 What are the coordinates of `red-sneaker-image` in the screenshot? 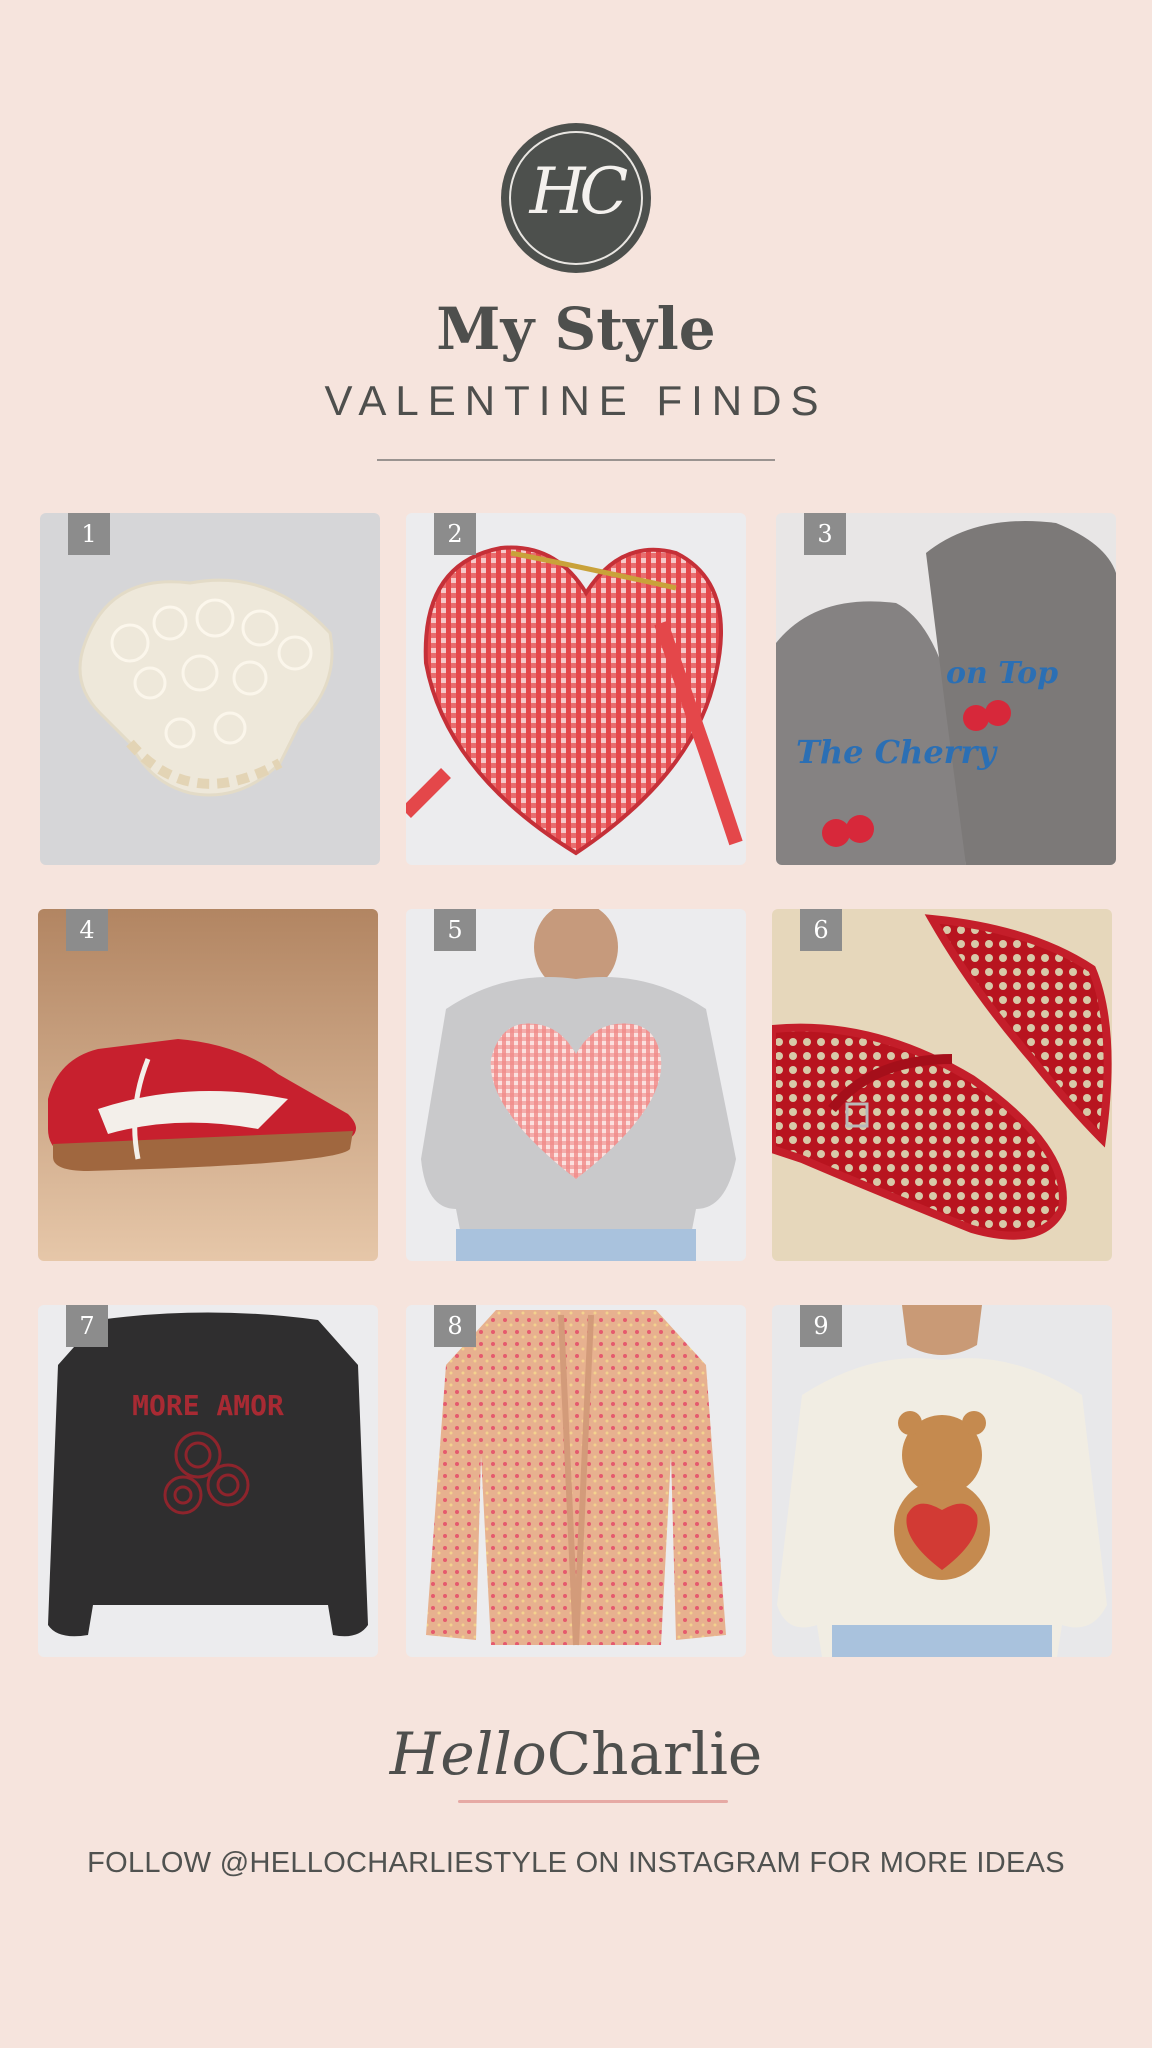 It's located at (208, 1085).